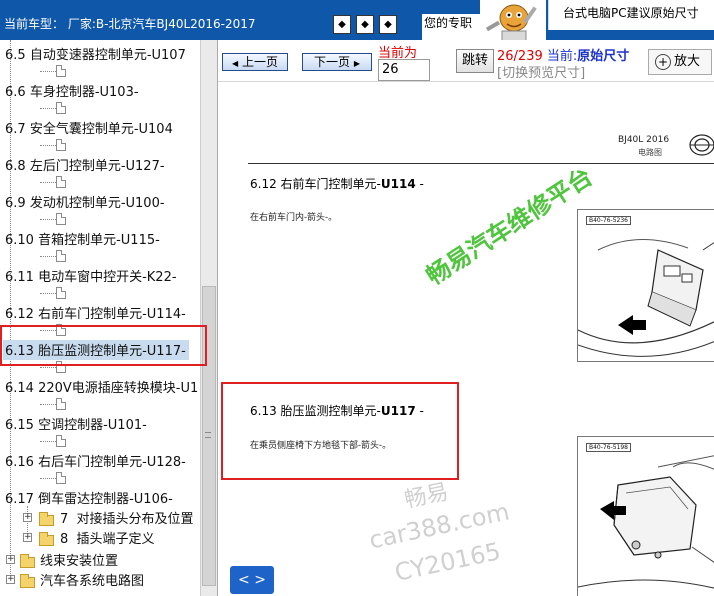  Describe the element at coordinates (97, 203) in the screenshot. I see `tree-item-label: 发动机控制单元-U100-` at that location.